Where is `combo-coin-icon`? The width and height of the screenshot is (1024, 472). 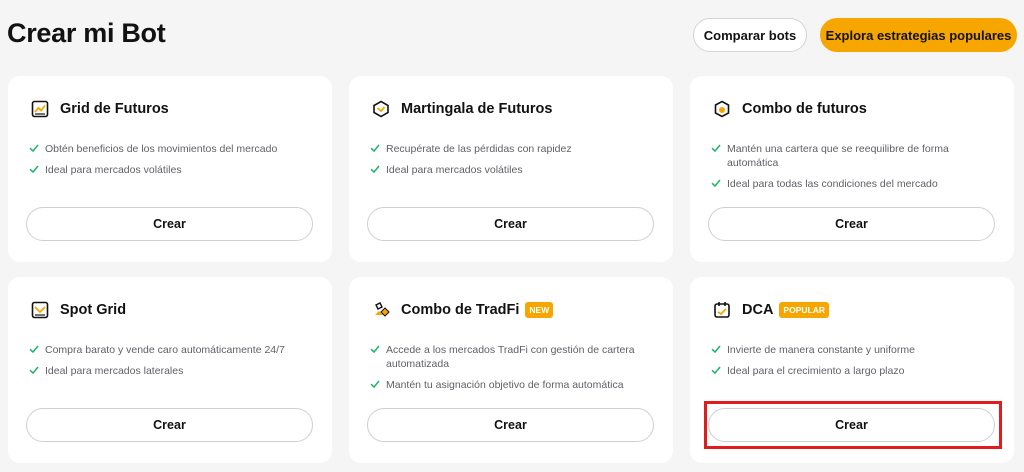 combo-coin-icon is located at coordinates (722, 109).